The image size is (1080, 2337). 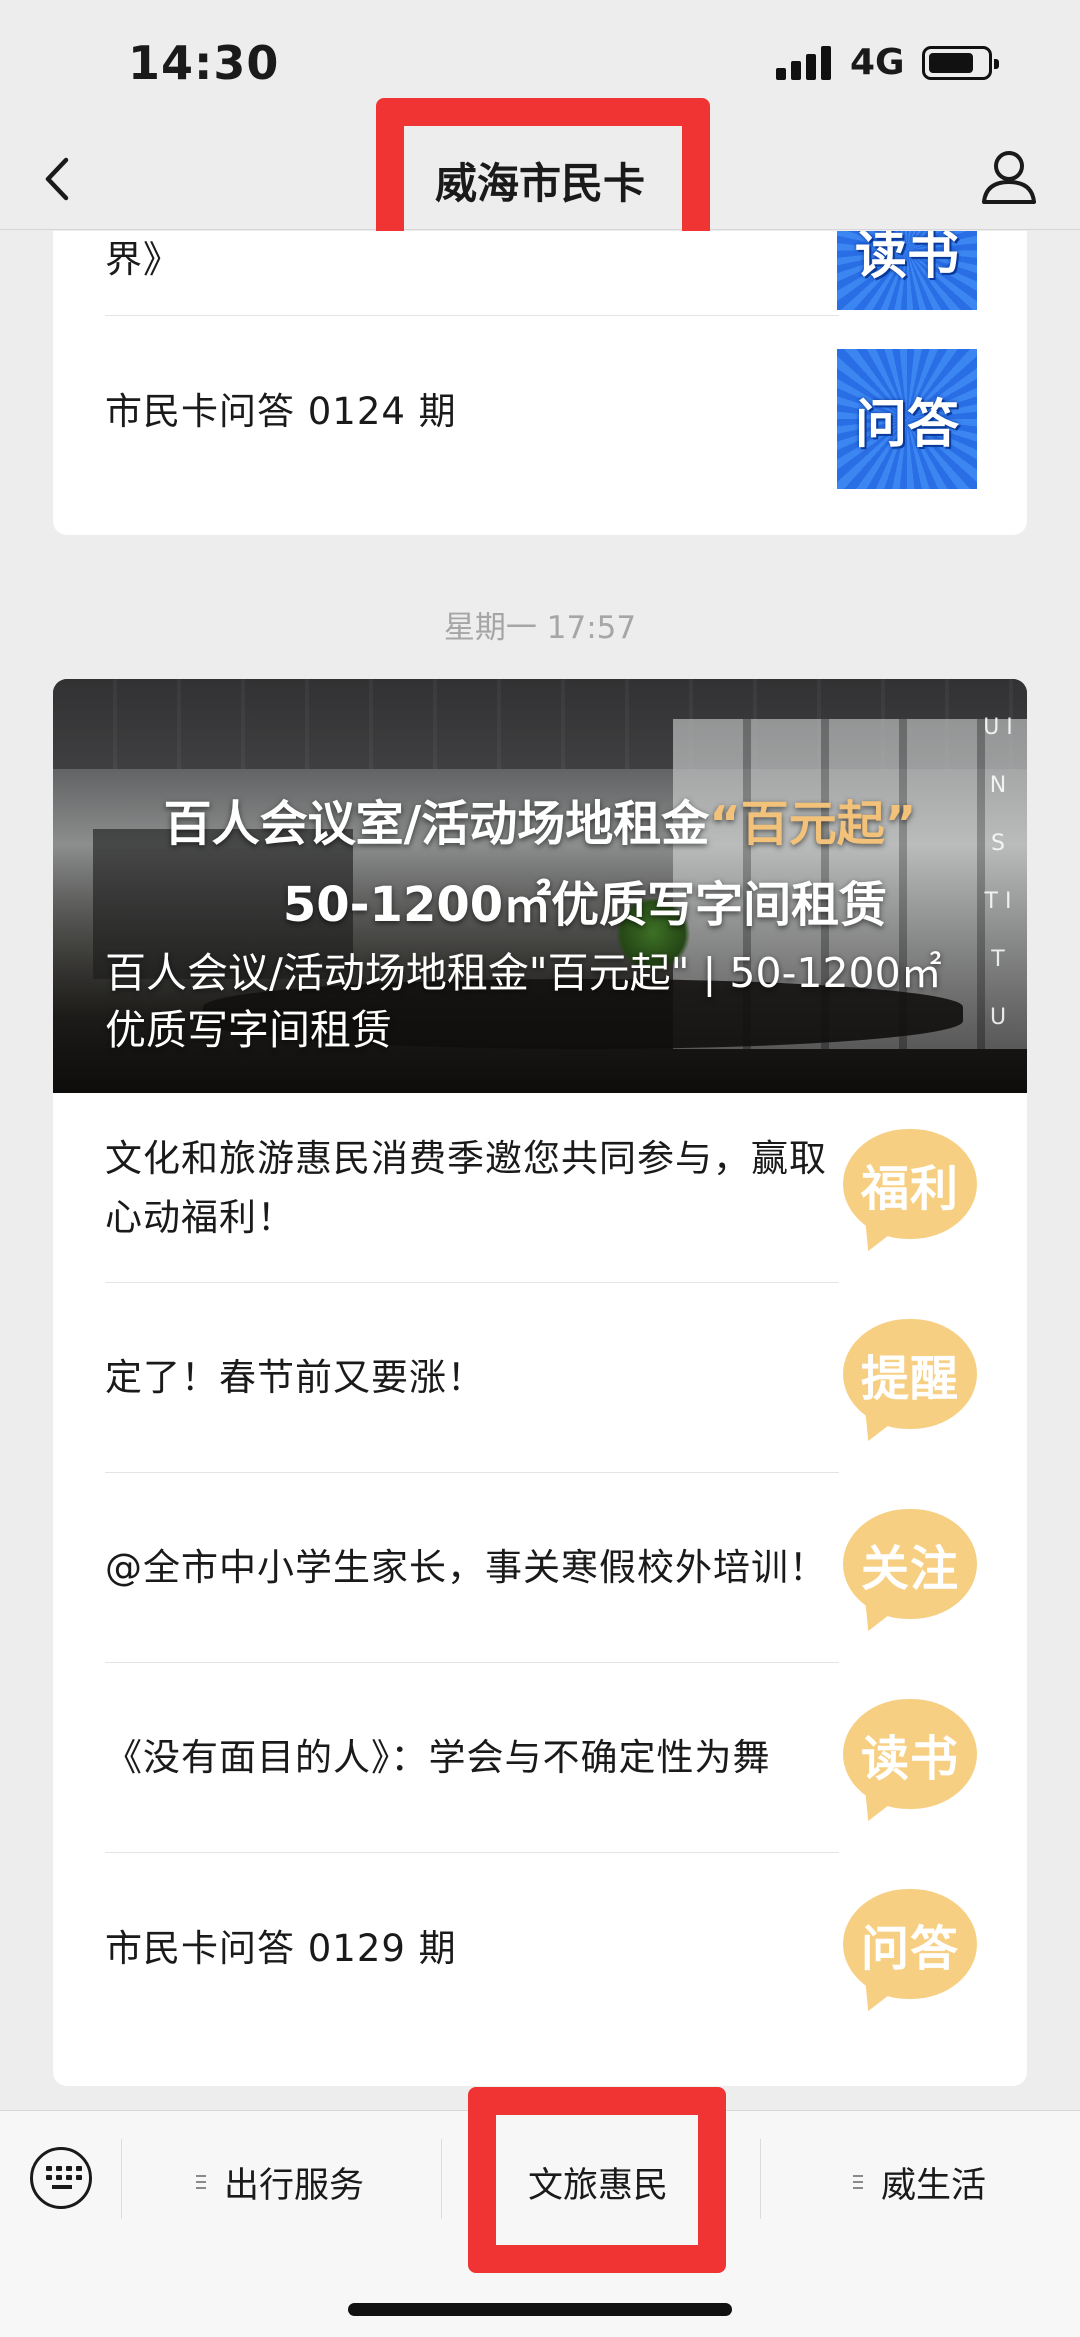 What do you see at coordinates (61, 2178) in the screenshot?
I see `keyboard-icon` at bounding box center [61, 2178].